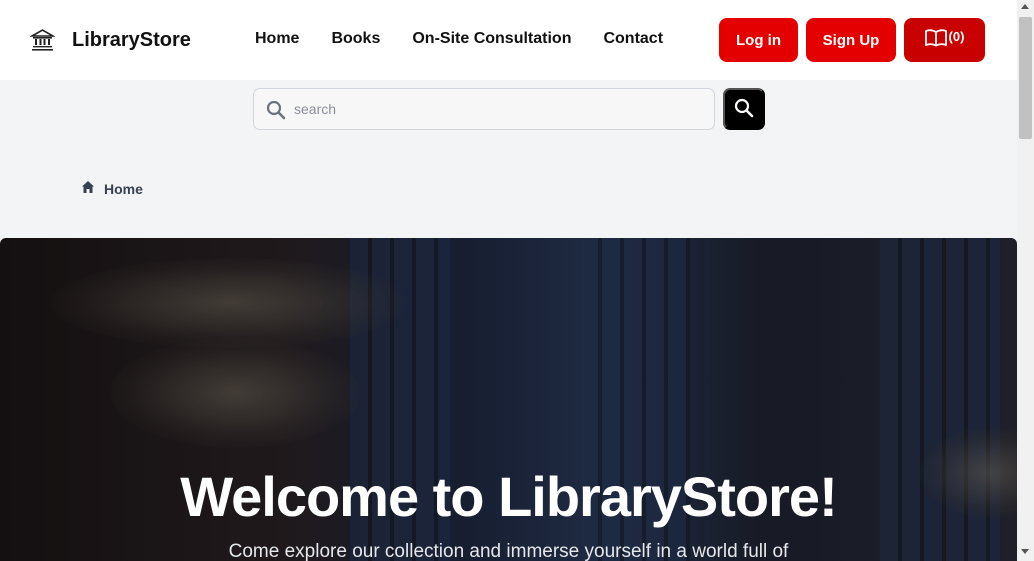  What do you see at coordinates (88, 188) in the screenshot?
I see `home-icon` at bounding box center [88, 188].